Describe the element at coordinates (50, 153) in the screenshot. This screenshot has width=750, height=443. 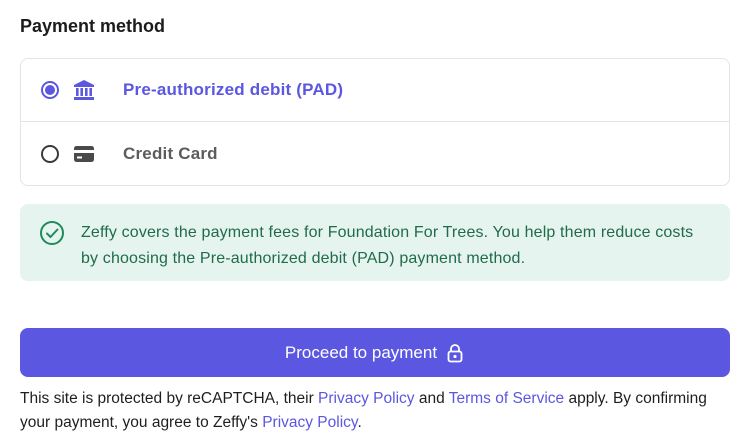
I see `radio-unselected` at that location.